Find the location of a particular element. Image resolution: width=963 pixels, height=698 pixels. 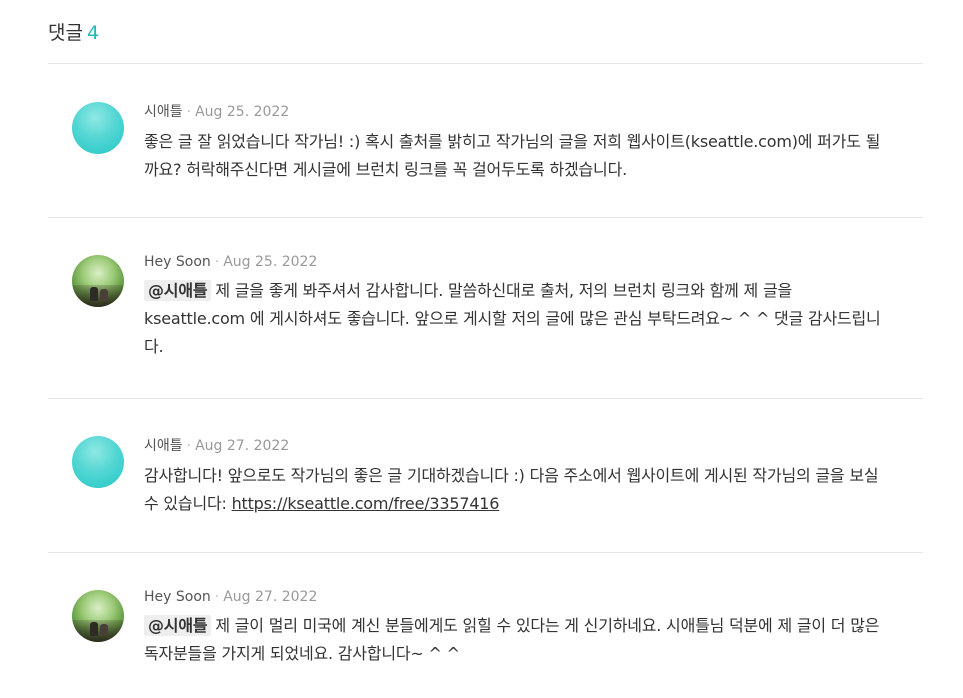

comments-header: 댓글 4 is located at coordinates (73, 31).